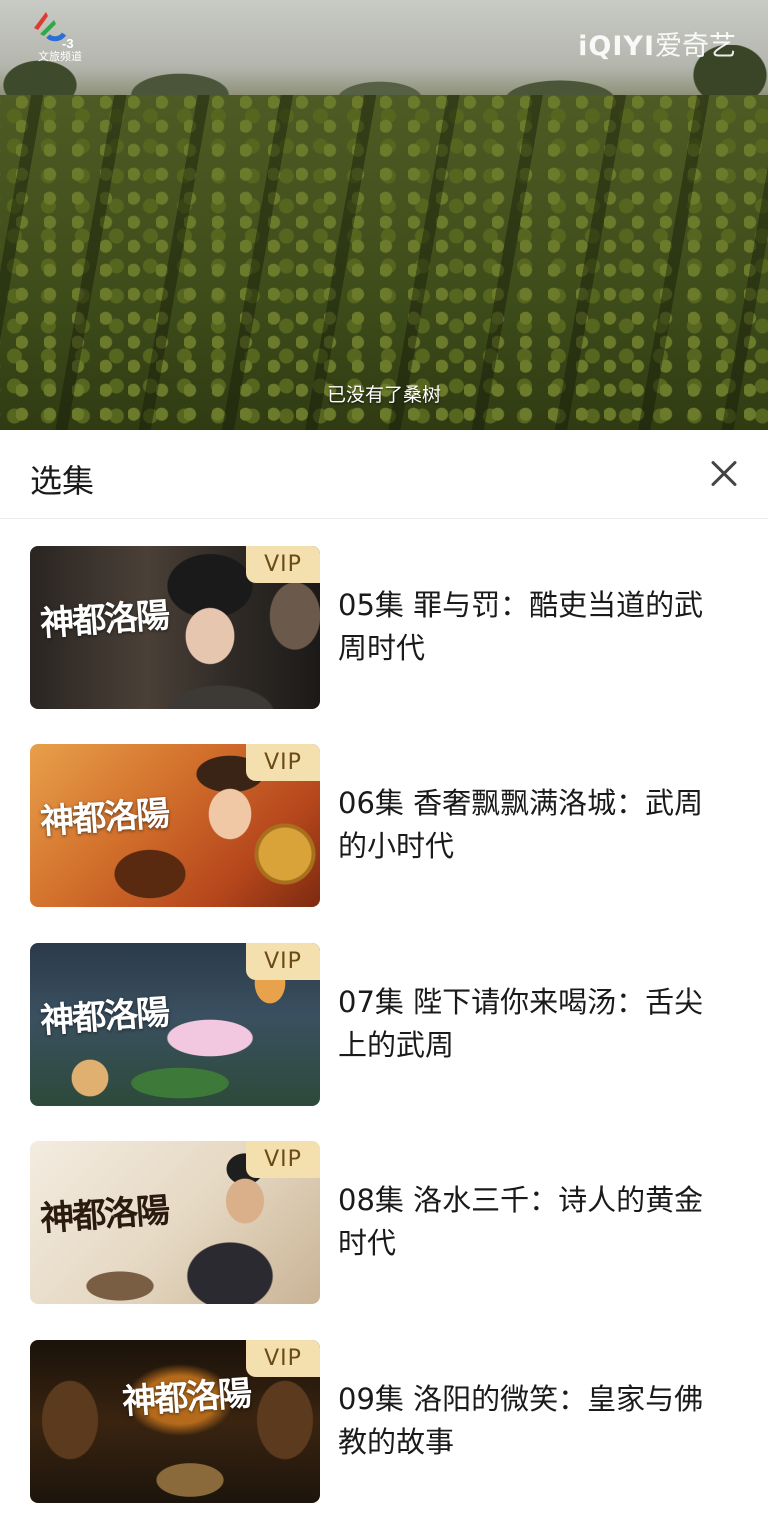 This screenshot has height=1518, width=768. I want to click on panel-title: 选集, so click(62, 481).